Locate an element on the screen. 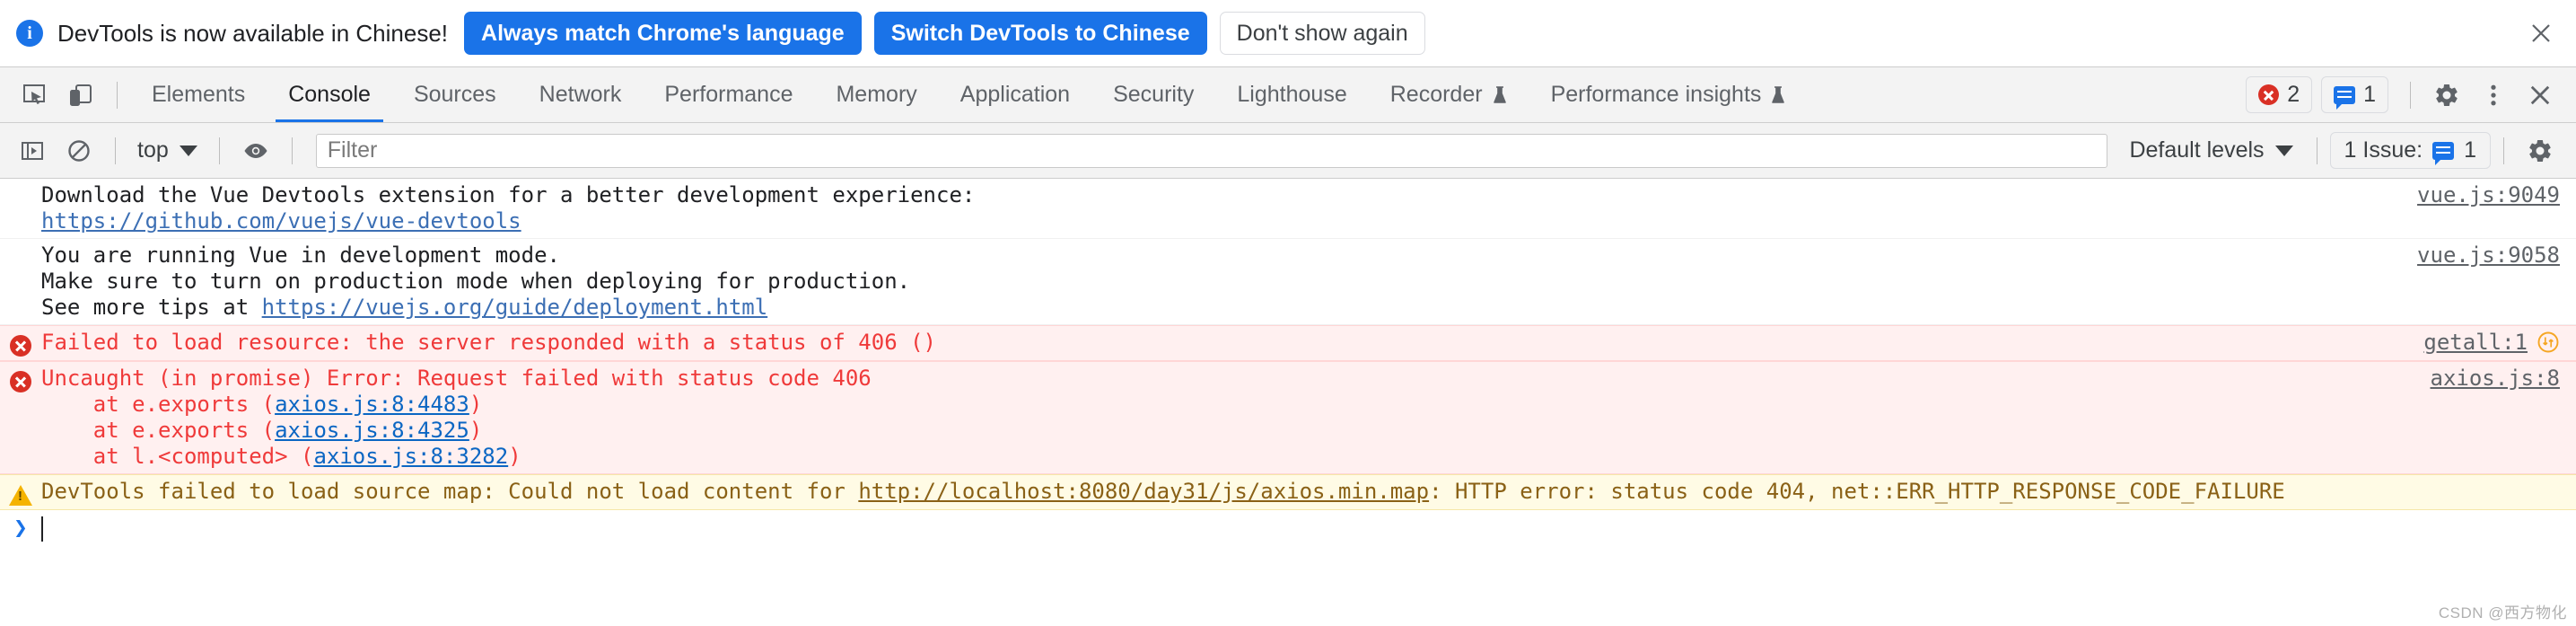 This screenshot has width=2576, height=626. chevron-right-icon: ❯ is located at coordinates (20, 529).